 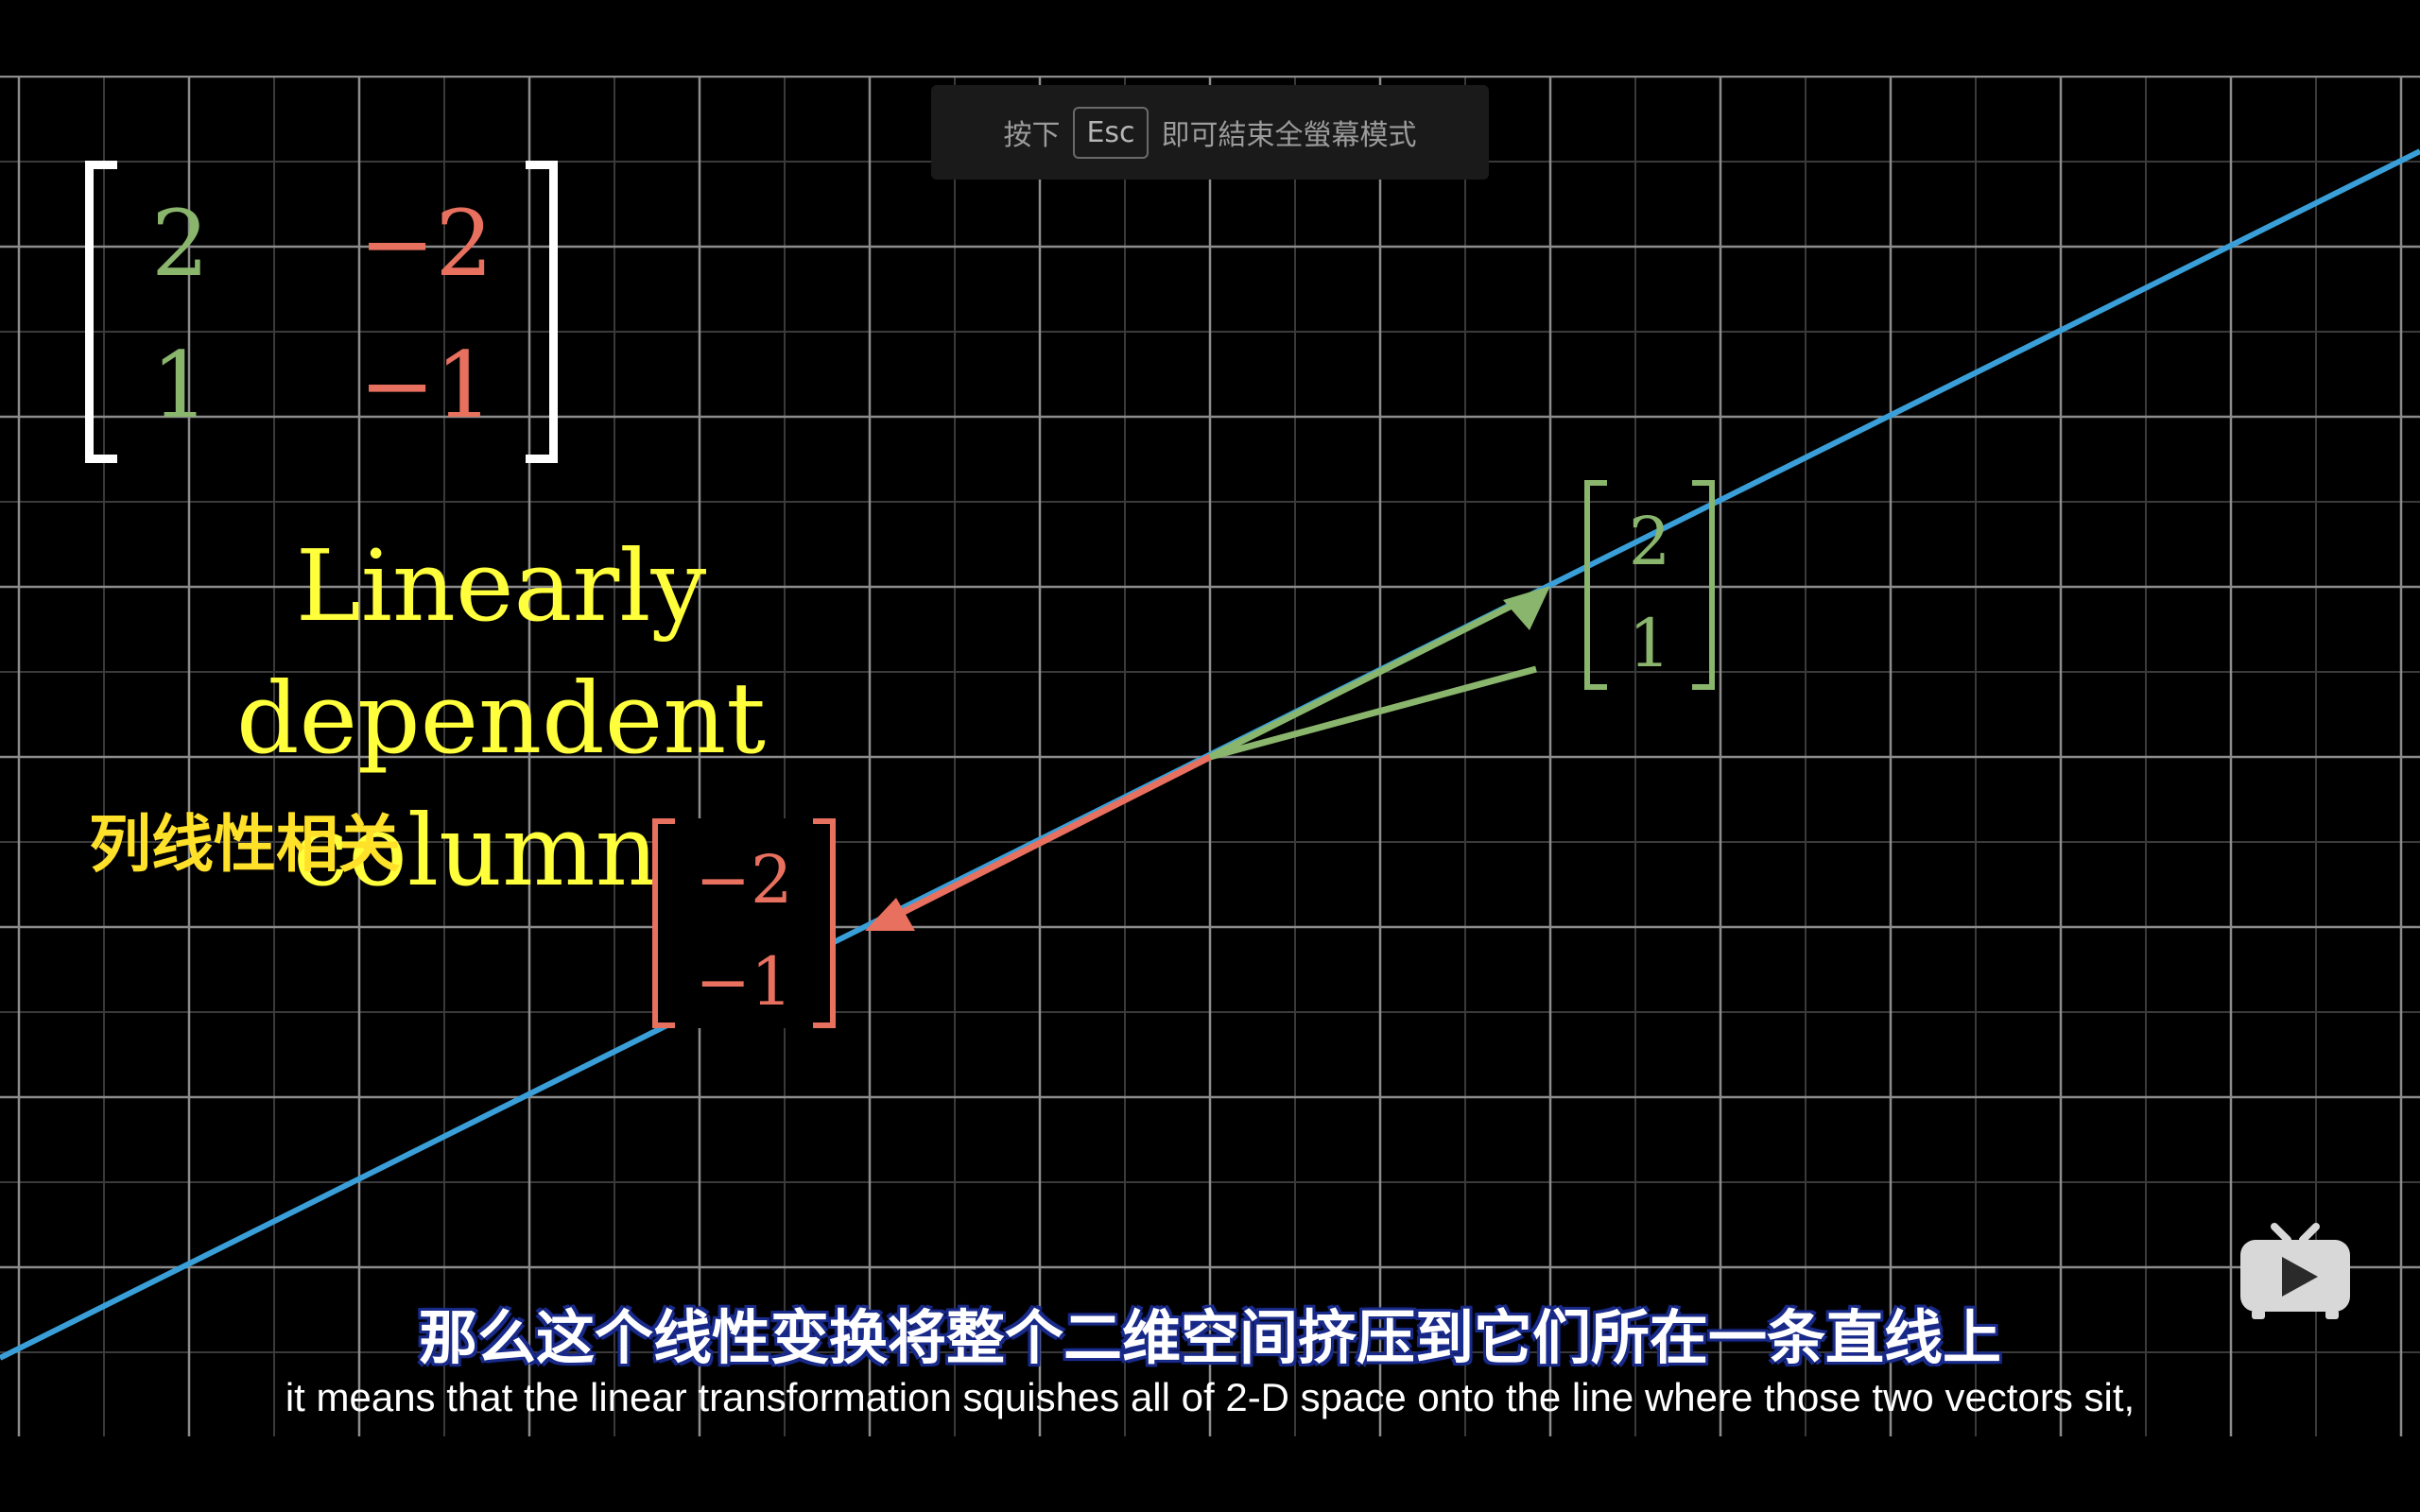 I want to click on red-vector-bottom: −1, so click(x=744, y=982).